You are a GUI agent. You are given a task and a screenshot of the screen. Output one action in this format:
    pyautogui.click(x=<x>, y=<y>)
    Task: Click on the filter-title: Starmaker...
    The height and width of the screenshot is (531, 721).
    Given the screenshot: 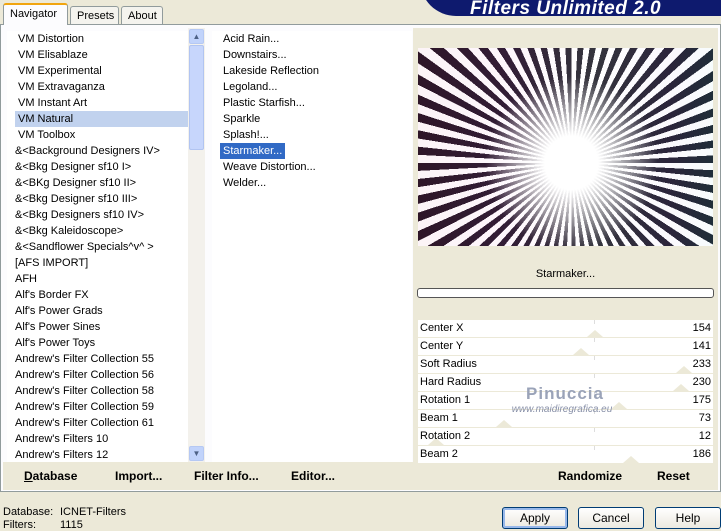 What is the action you would take?
    pyautogui.click(x=565, y=274)
    